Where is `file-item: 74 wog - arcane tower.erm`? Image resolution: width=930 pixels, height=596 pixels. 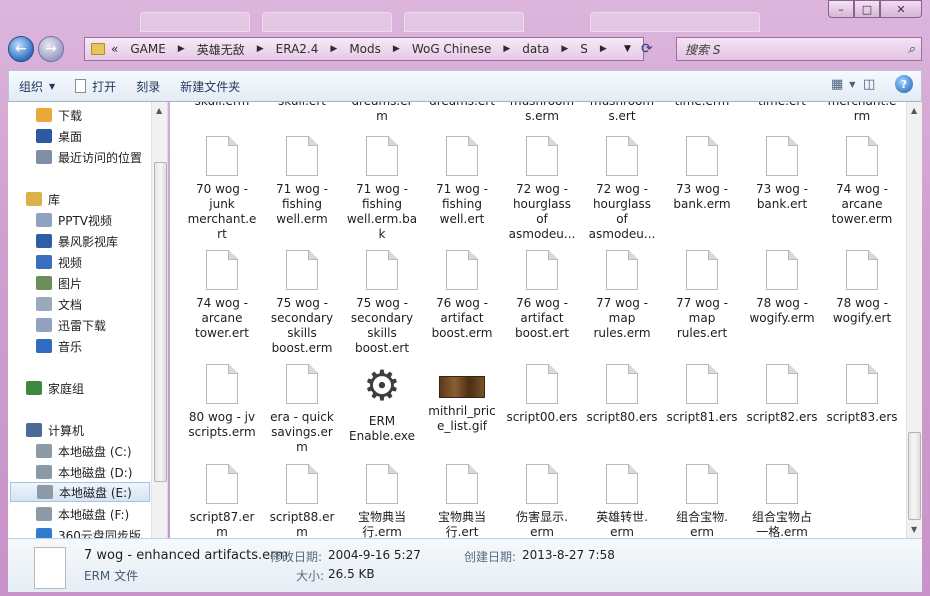 file-item: 74 wog - arcane tower.erm is located at coordinates (862, 181).